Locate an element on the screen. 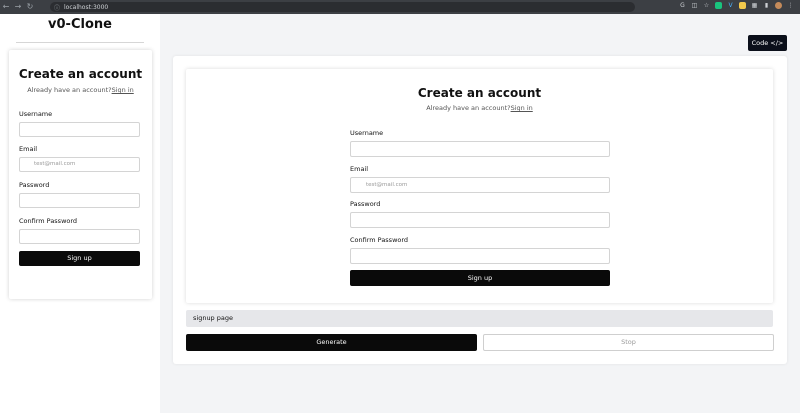 The width and height of the screenshot is (800, 413). sidebar-email-input: test@mail.com is located at coordinates (79, 164).